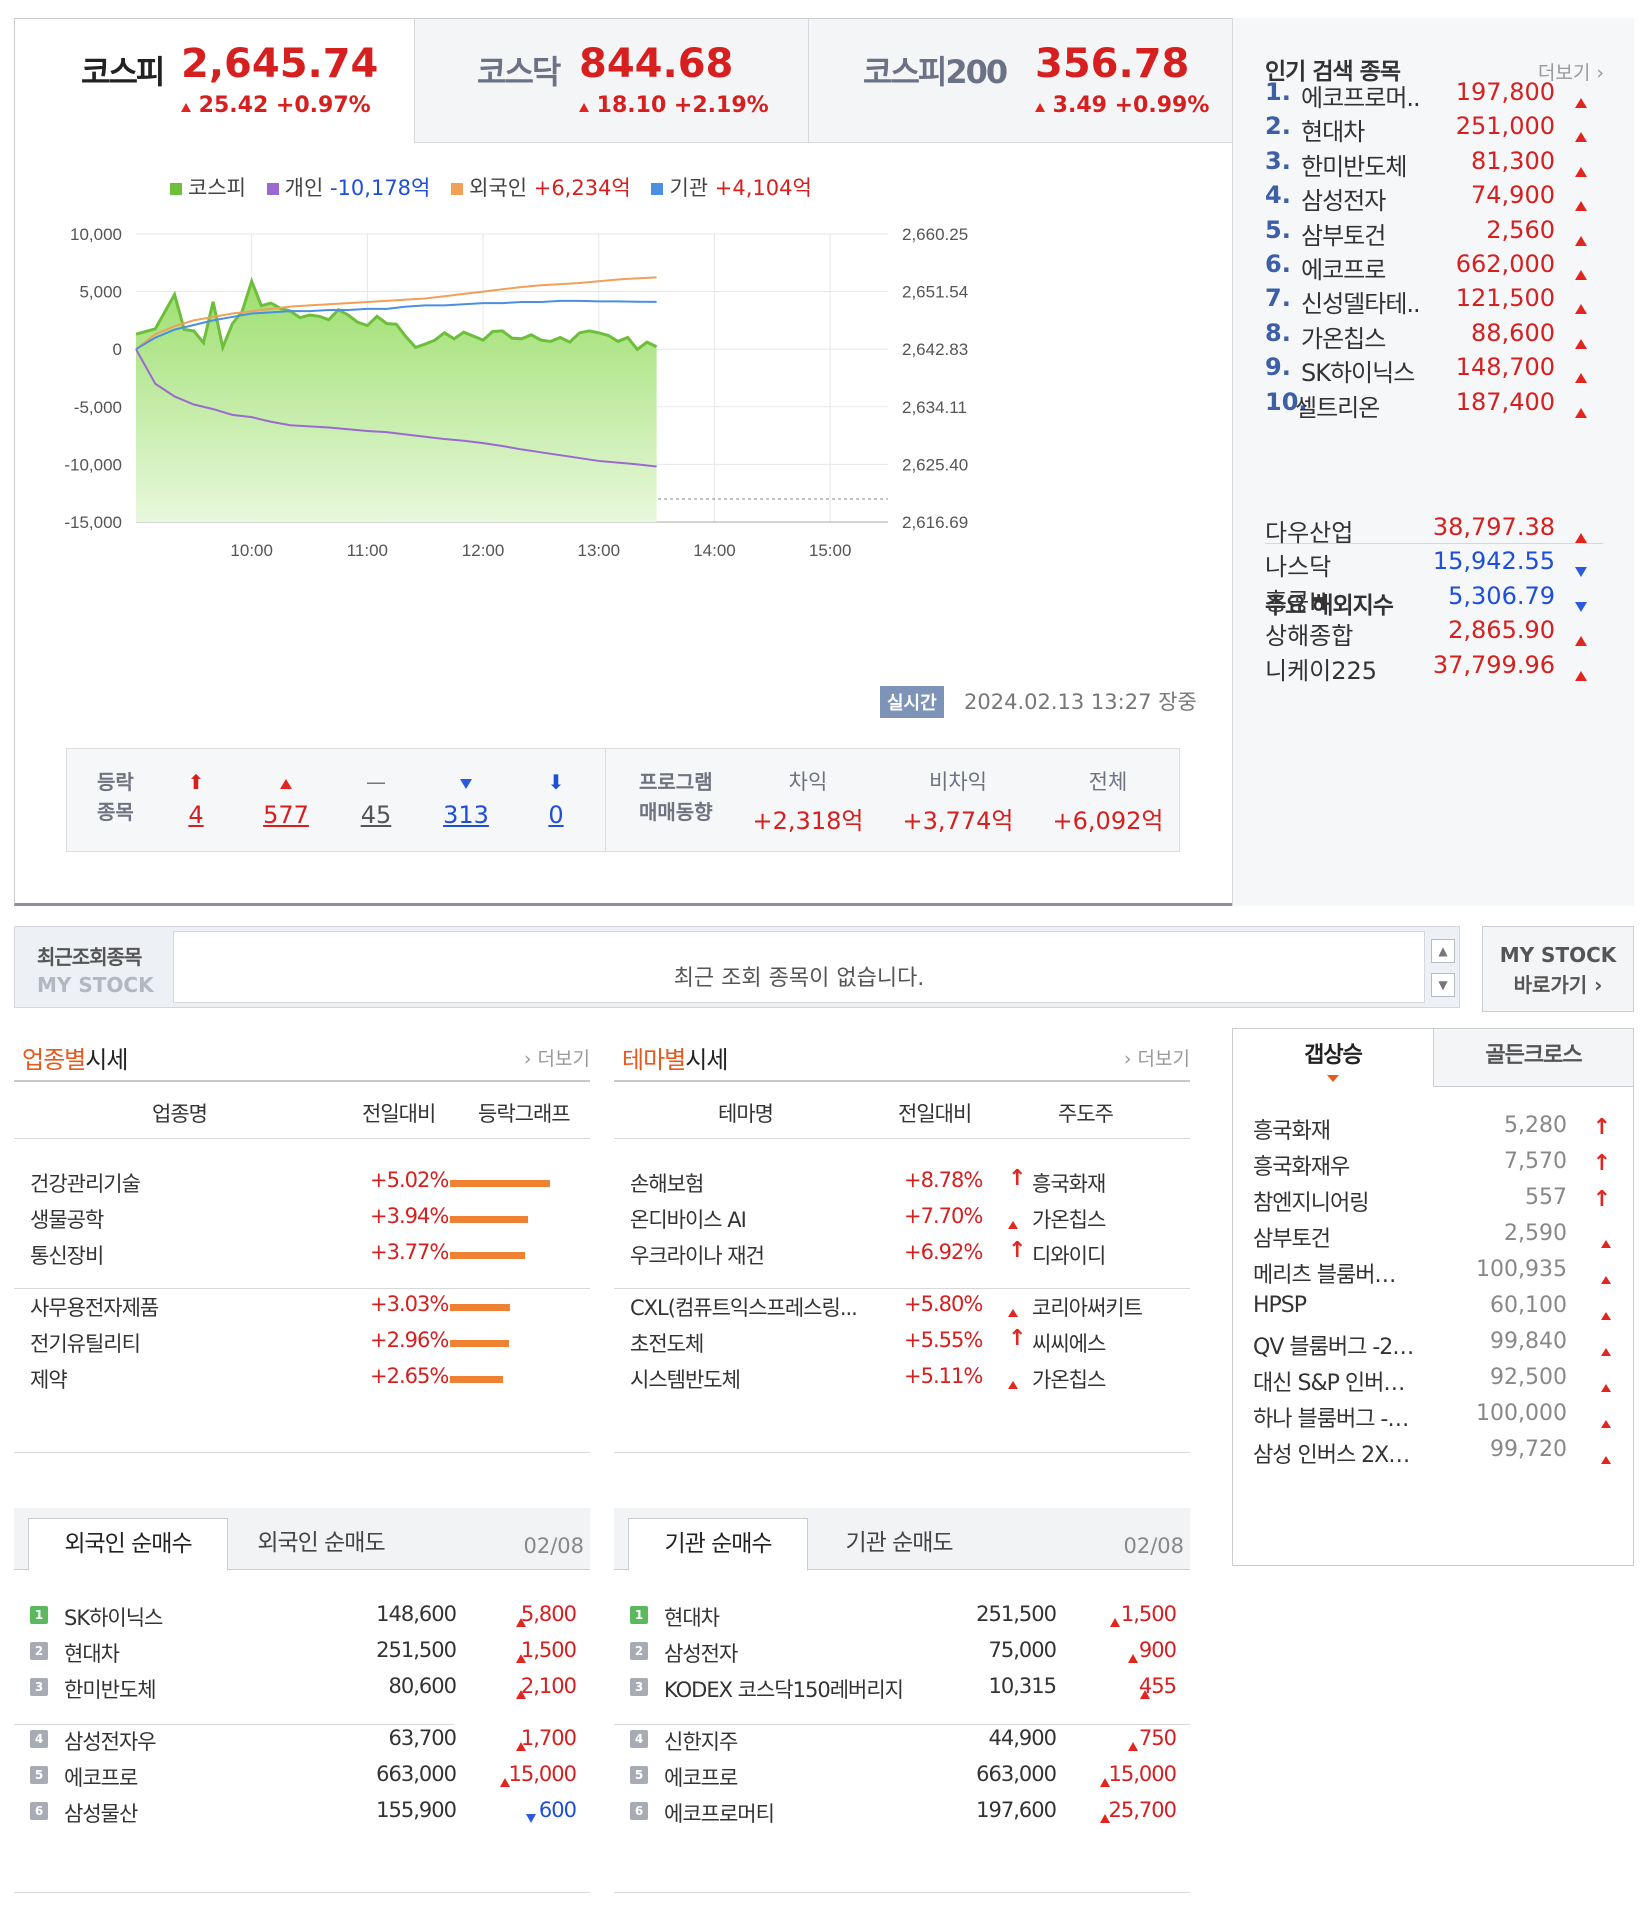  Describe the element at coordinates (1434, 1169) in the screenshot. I see `gap-row: 흥국화재우 7,570 ↑` at that location.